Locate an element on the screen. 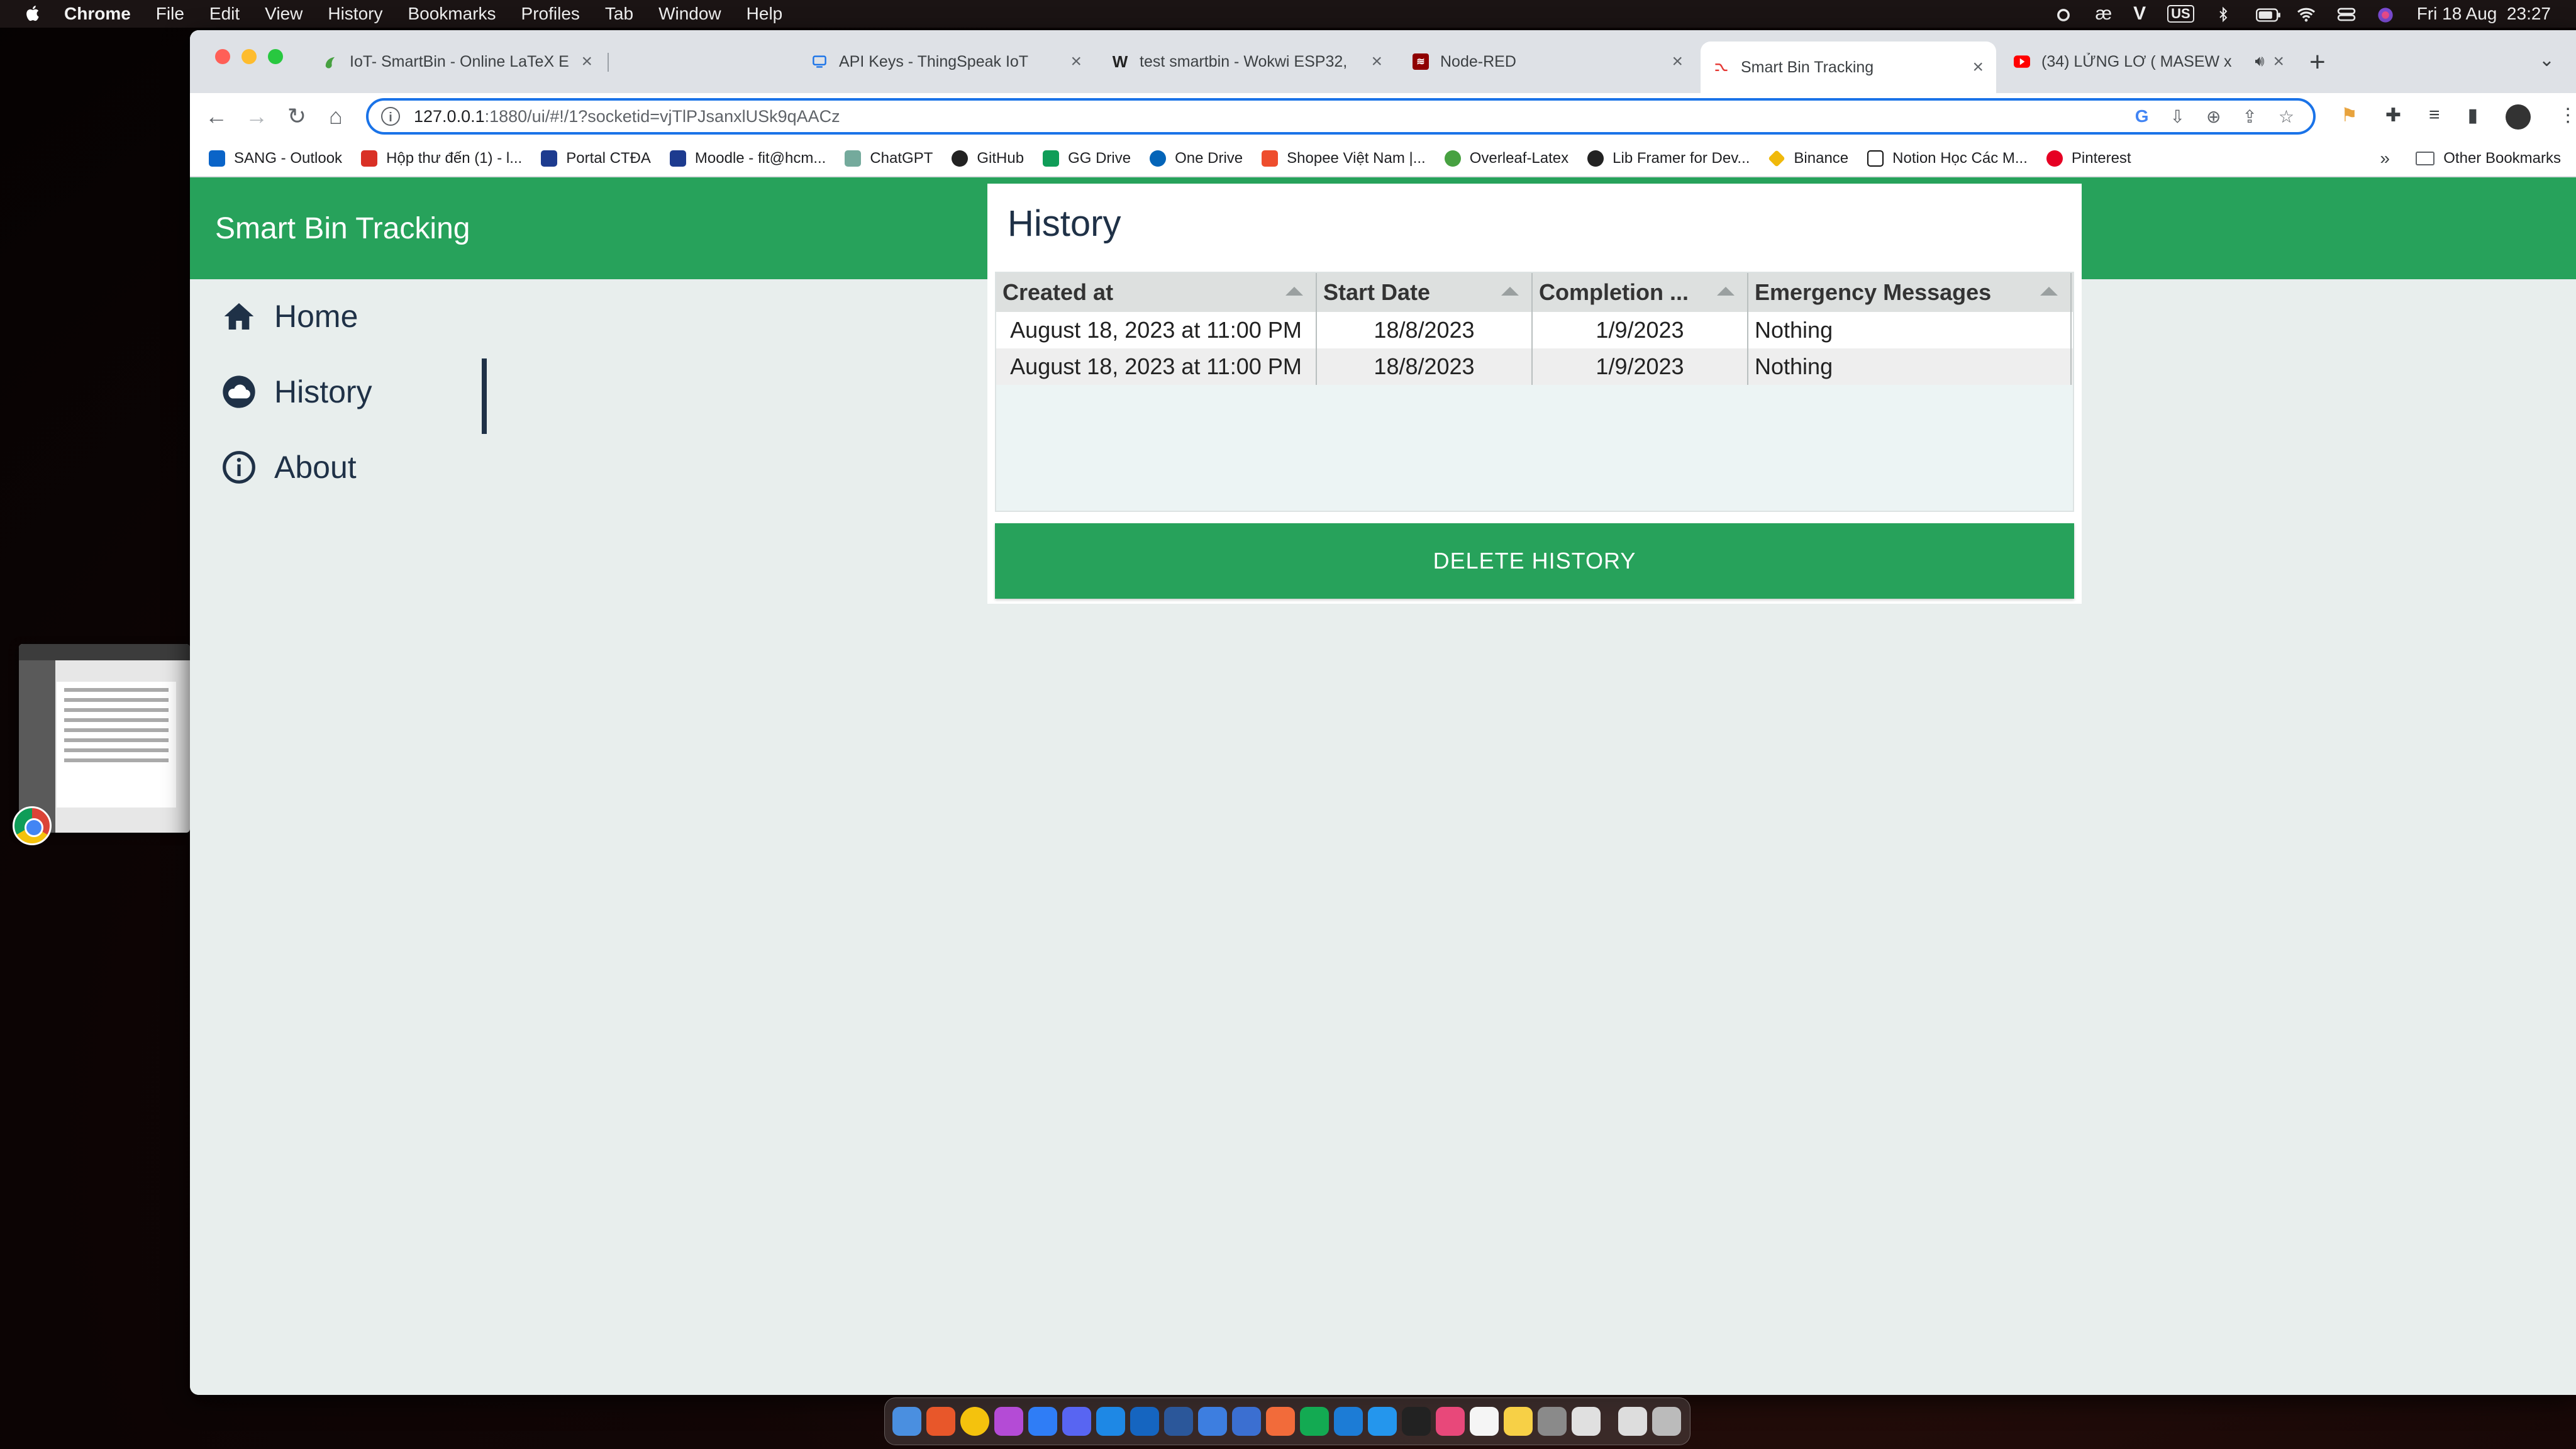  reload-button: ↻ is located at coordinates (297, 116).